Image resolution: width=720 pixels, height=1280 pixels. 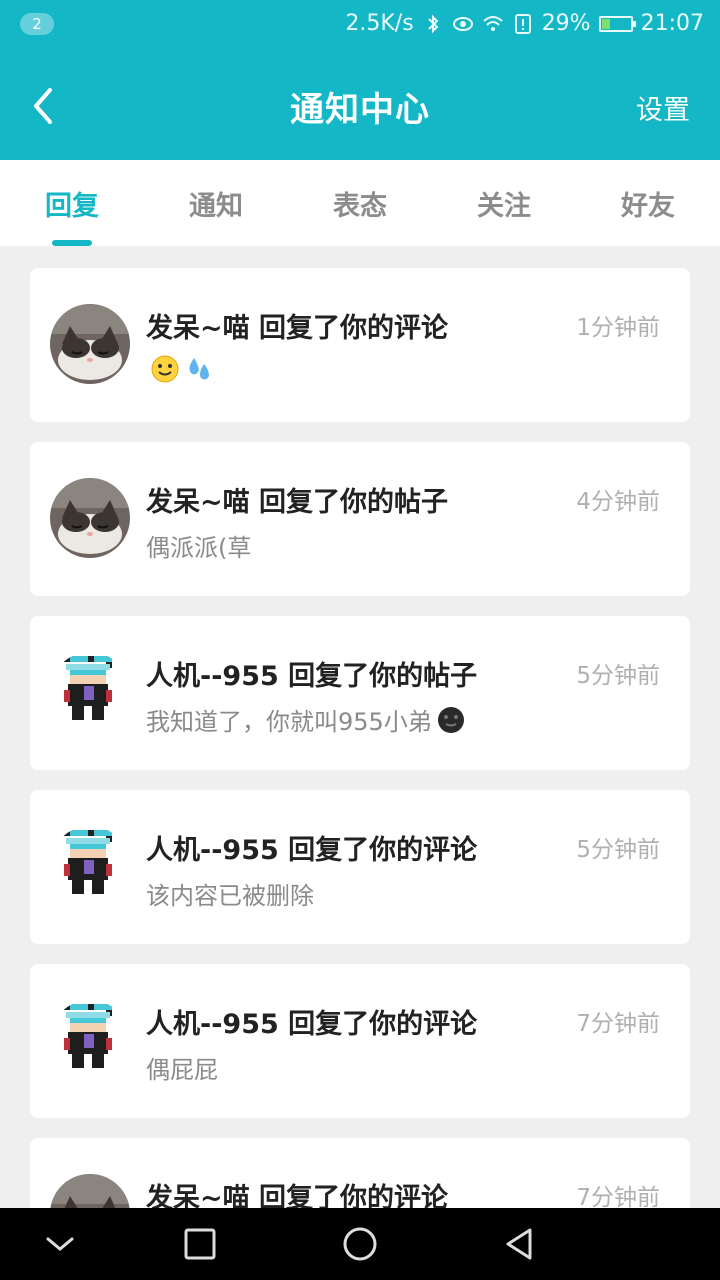 What do you see at coordinates (462, 24) in the screenshot?
I see `eye-icon` at bounding box center [462, 24].